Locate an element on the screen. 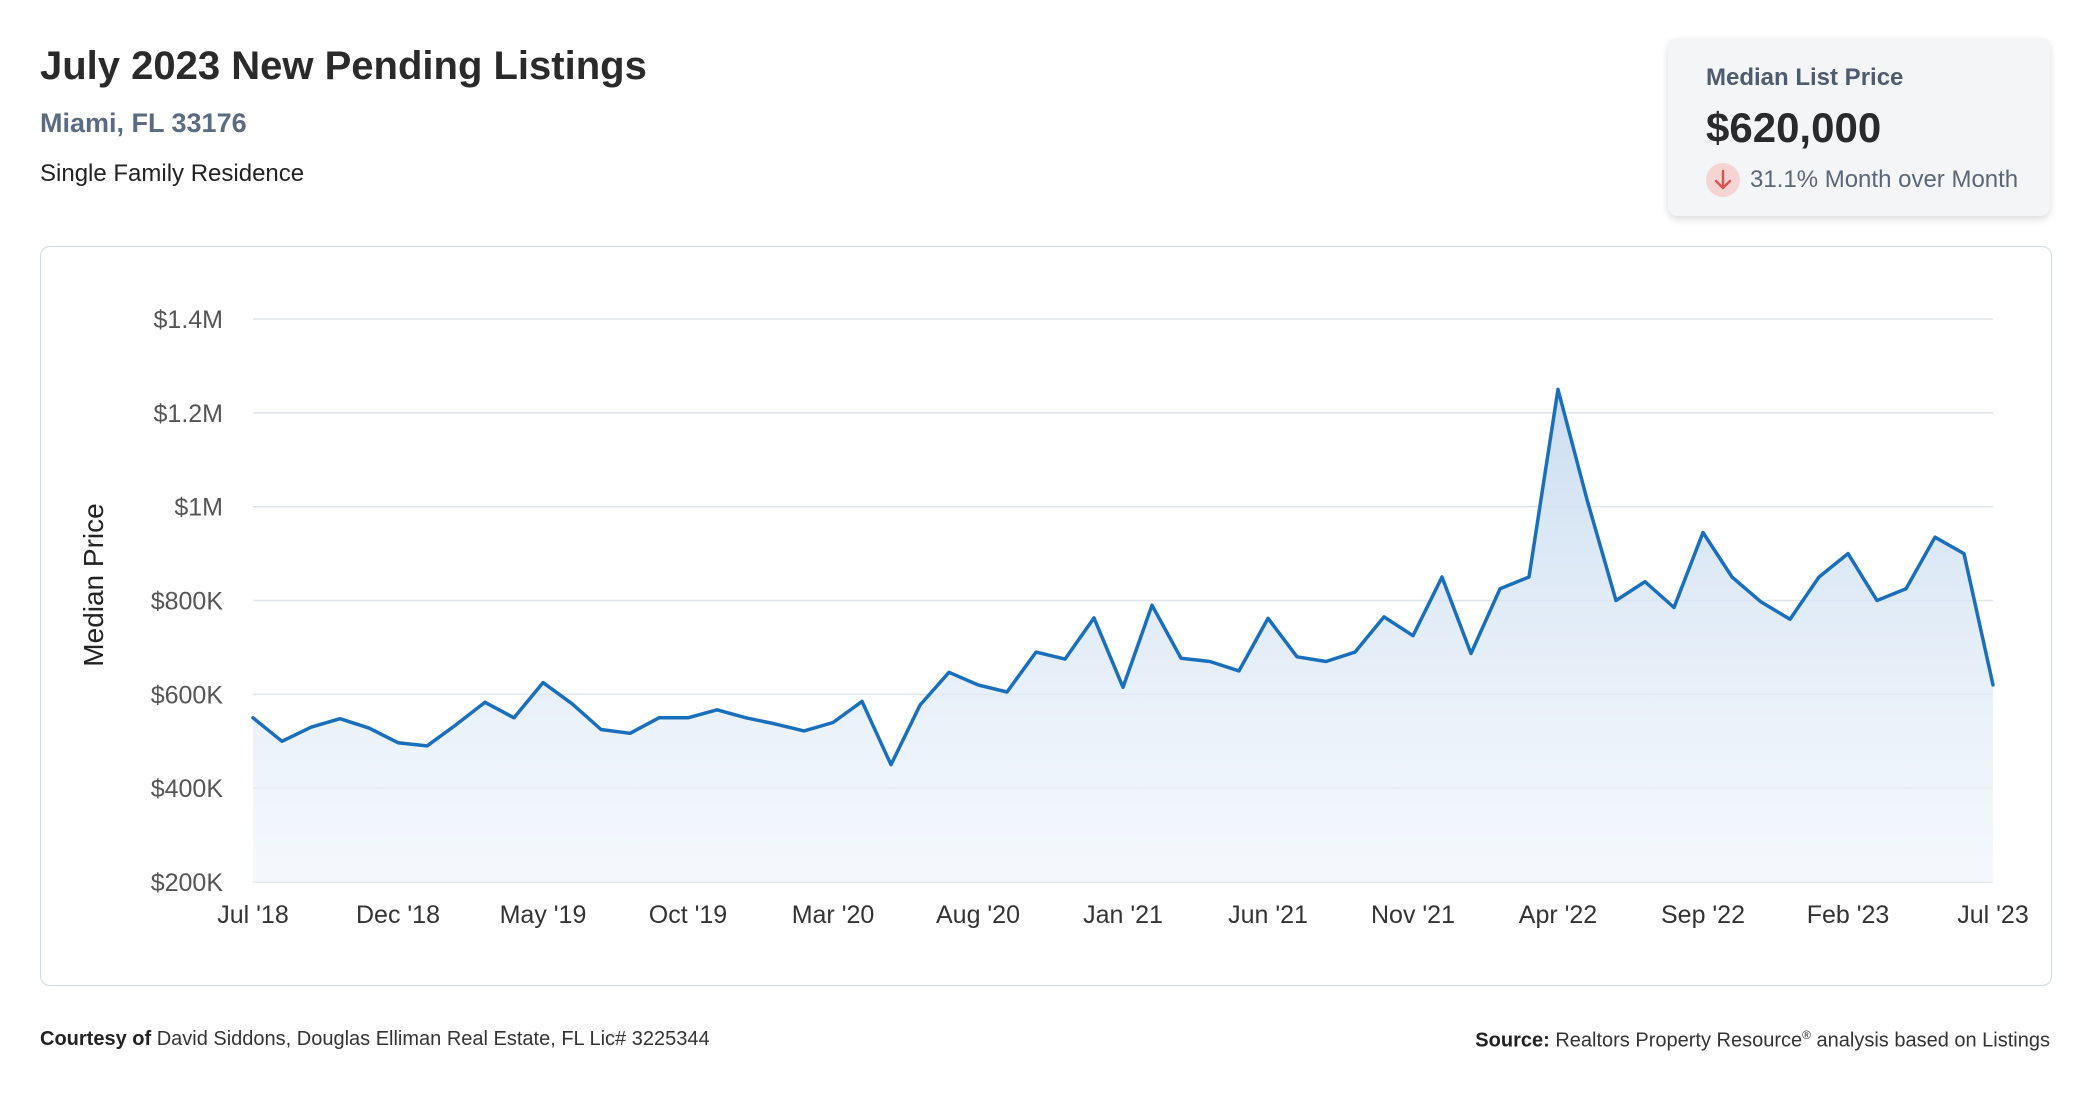 The image size is (2096, 1100). y-tick-label: $1.2M is located at coordinates (188, 414).